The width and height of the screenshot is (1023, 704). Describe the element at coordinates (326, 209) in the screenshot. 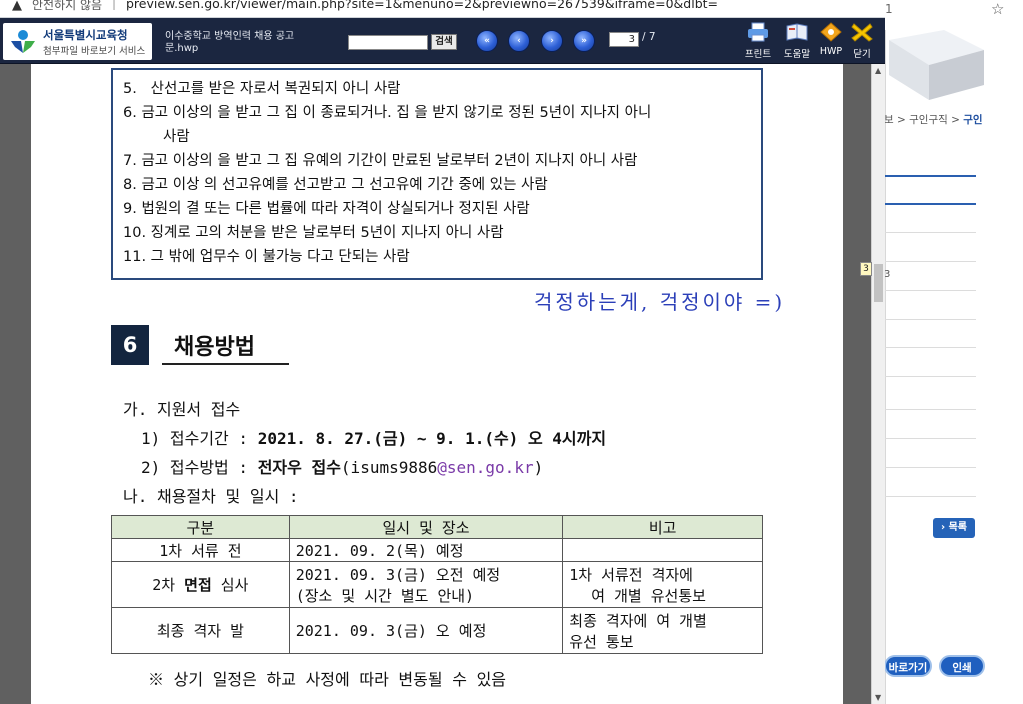

I see `disqualification-item: 9. 법원의 결 또는 다른 법률에 따라 자격이 상실되거나 정지된 사람` at that location.